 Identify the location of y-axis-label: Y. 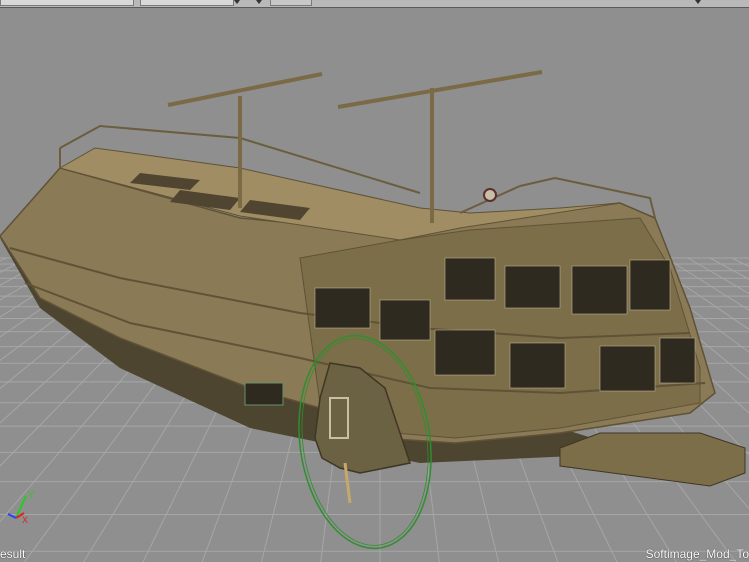
(31, 495).